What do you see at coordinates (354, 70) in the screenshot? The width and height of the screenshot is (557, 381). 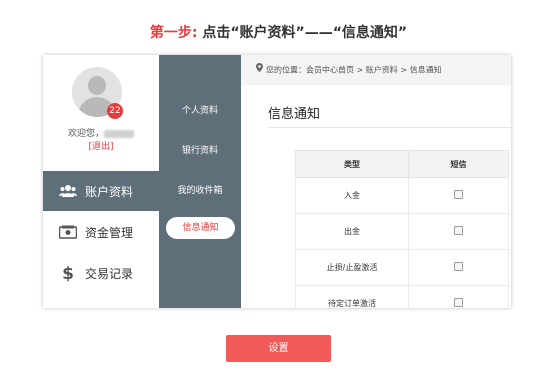 I see `breadcrumb-text: 您的位置：会员中心首页 > 账户资料 > 信息通知` at bounding box center [354, 70].